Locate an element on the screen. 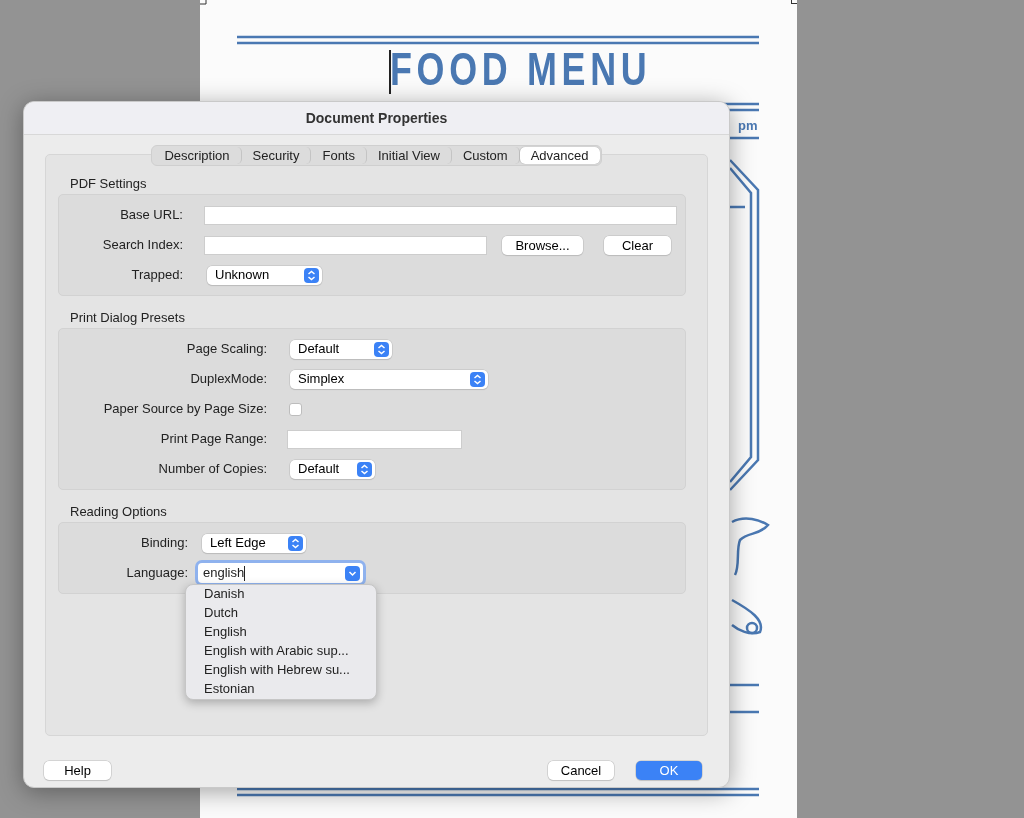  group-title: PDF Settings is located at coordinates (109, 184).